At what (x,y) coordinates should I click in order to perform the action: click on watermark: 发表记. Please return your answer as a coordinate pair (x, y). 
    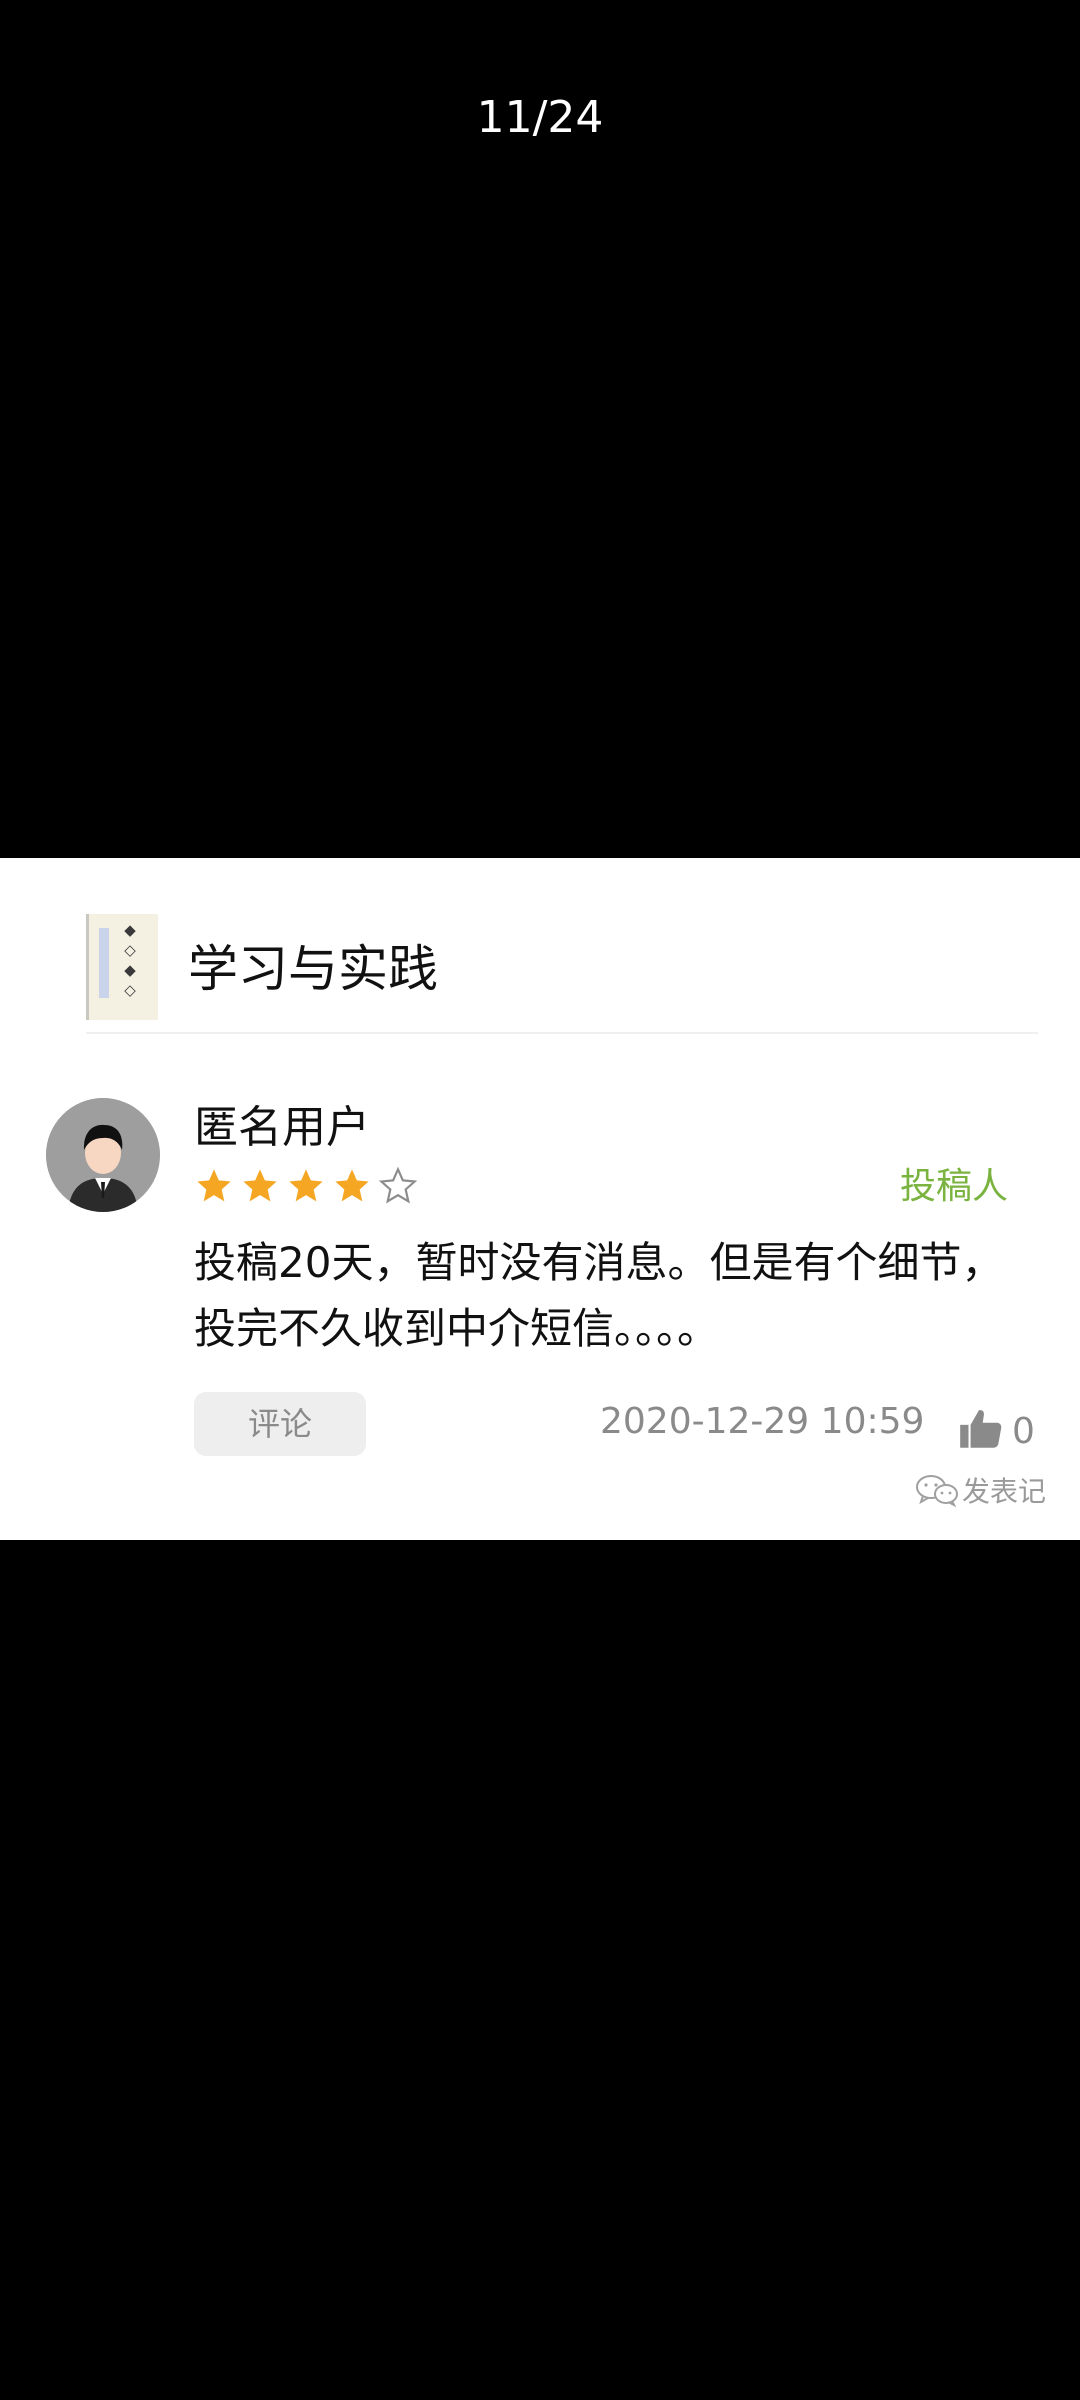
    Looking at the image, I should click on (980, 1490).